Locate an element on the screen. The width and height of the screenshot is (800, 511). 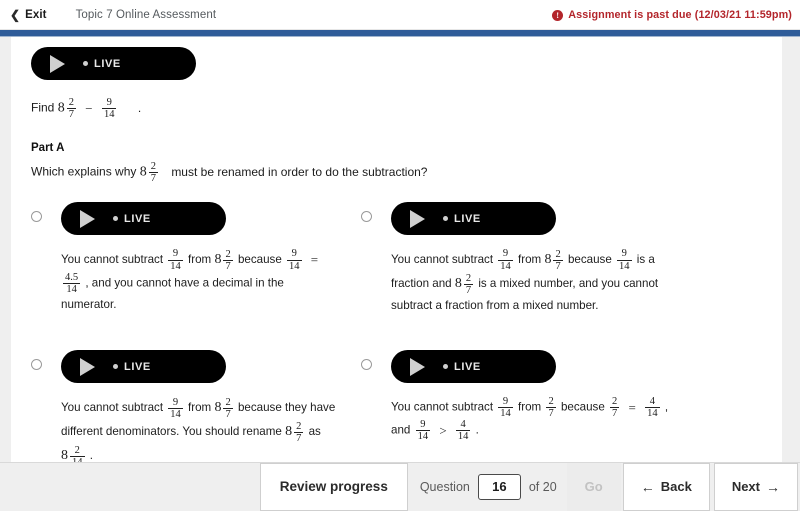
read-aloud-player-option-a: LIVE is located at coordinates (143, 219).